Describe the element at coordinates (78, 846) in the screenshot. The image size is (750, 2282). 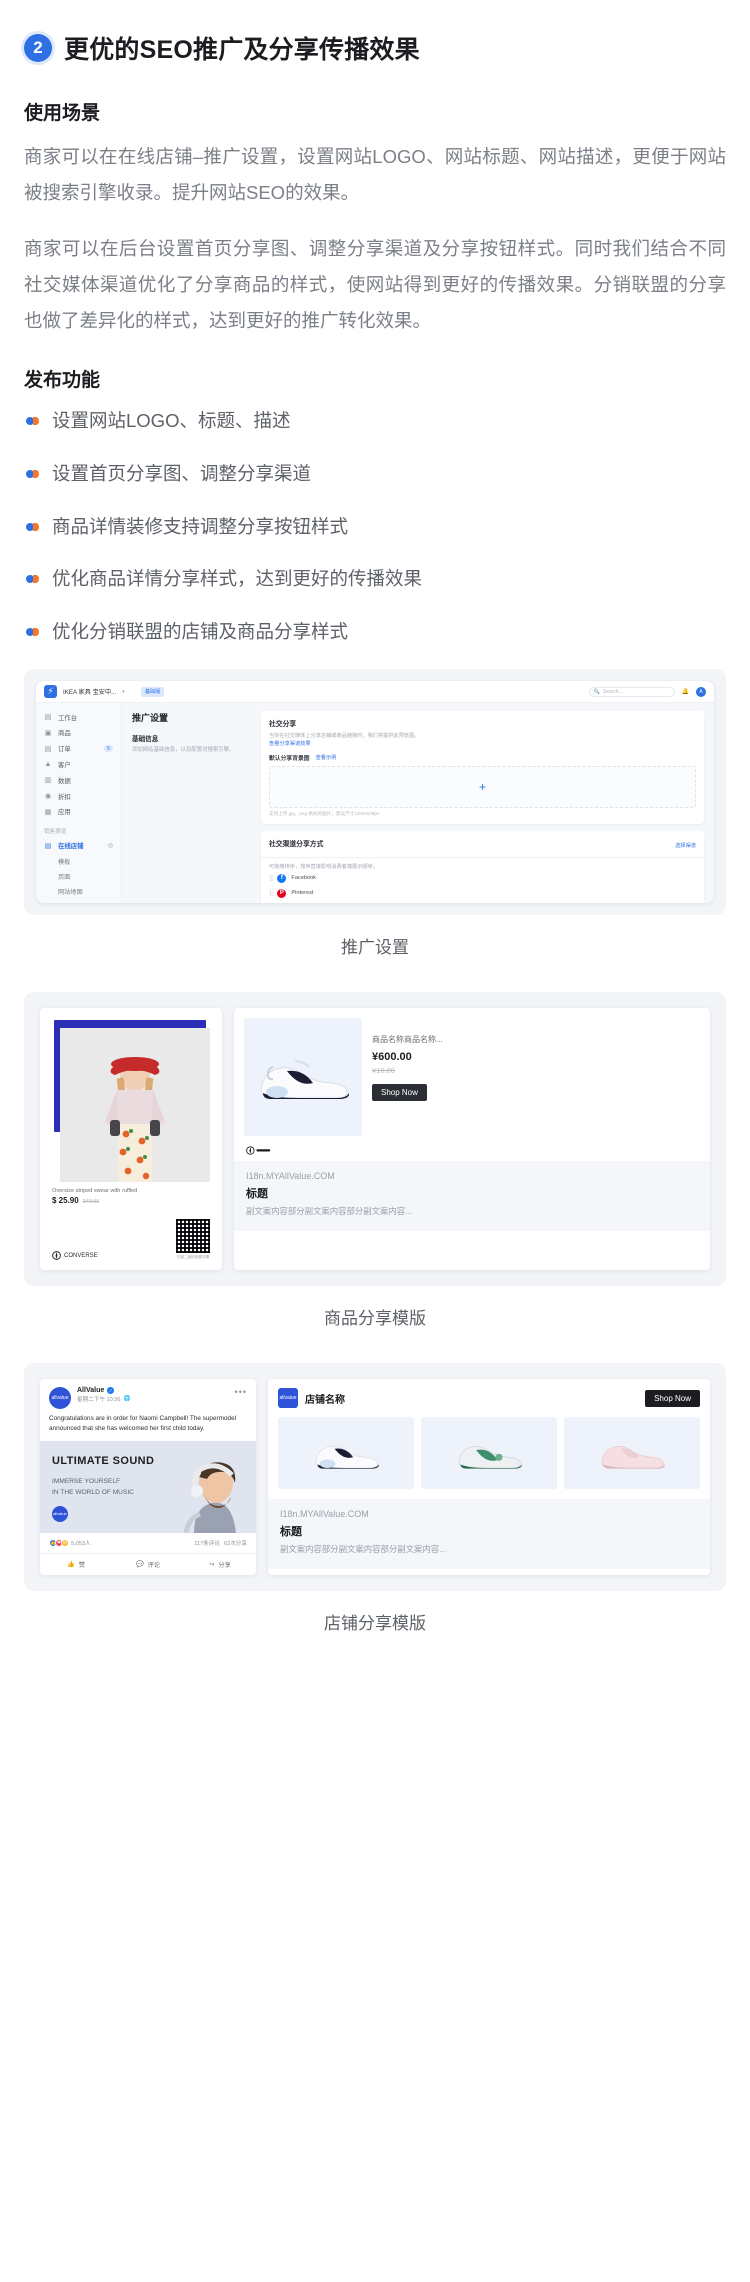
I see `sidebar-item-online-store: ▤ 在线店铺 ◎` at that location.